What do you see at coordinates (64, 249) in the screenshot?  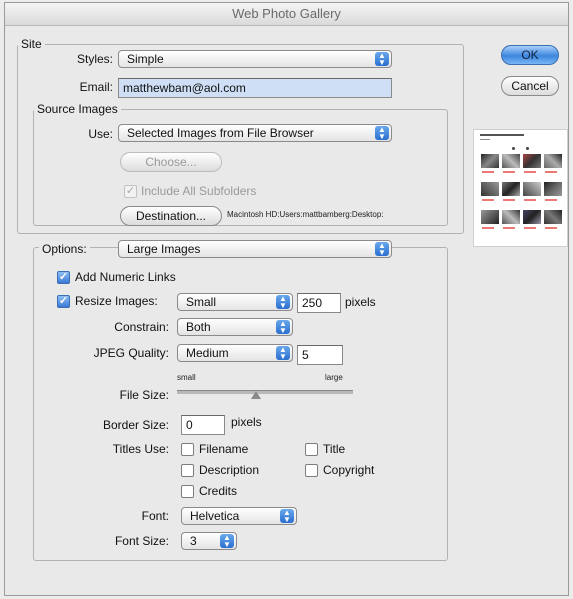 I see `options-label: Options:` at bounding box center [64, 249].